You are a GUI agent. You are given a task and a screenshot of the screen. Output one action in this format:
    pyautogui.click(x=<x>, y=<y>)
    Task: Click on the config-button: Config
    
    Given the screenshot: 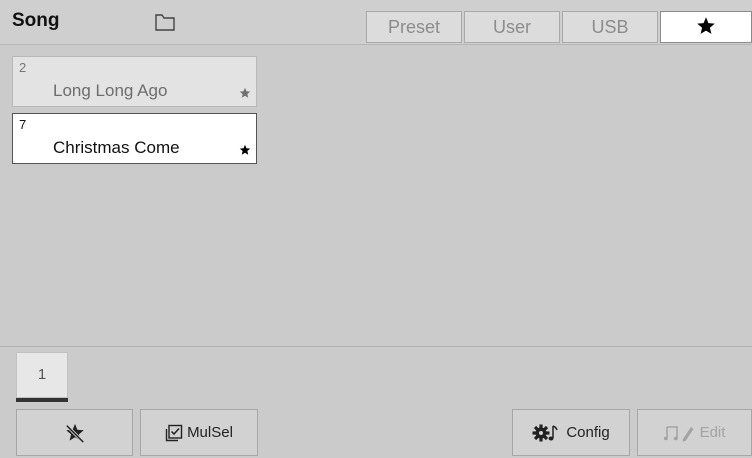 What is the action you would take?
    pyautogui.click(x=571, y=432)
    